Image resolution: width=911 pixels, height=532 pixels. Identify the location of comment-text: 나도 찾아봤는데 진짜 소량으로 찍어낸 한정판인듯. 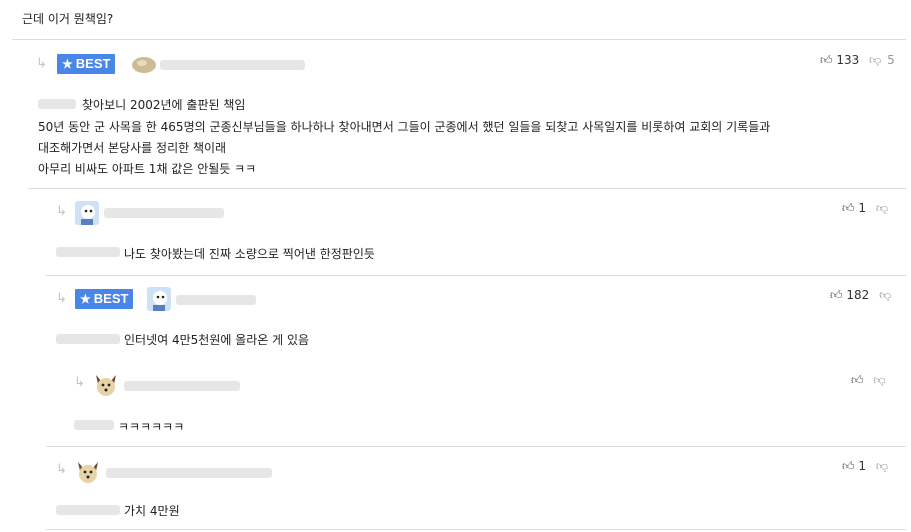
(249, 254).